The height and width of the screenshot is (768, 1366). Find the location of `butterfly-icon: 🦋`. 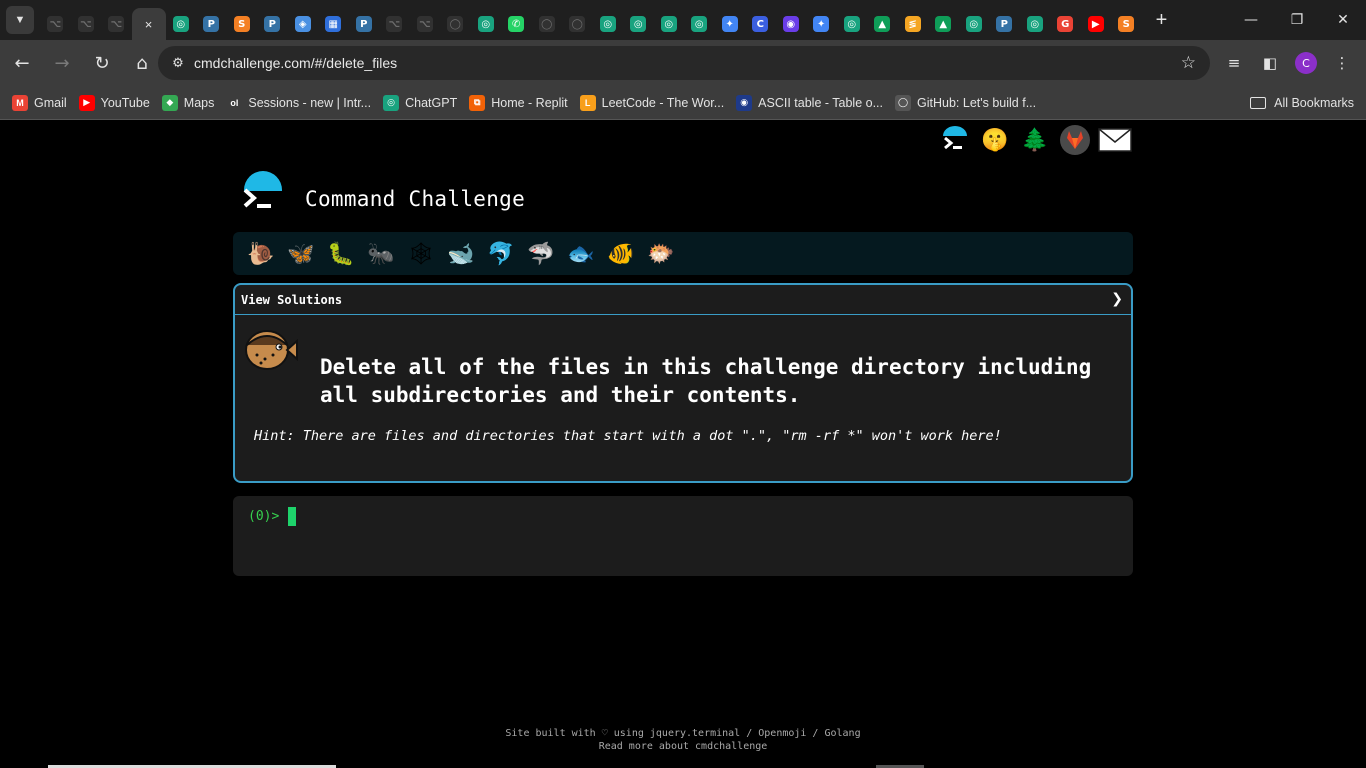

butterfly-icon: 🦋 is located at coordinates (301, 254).